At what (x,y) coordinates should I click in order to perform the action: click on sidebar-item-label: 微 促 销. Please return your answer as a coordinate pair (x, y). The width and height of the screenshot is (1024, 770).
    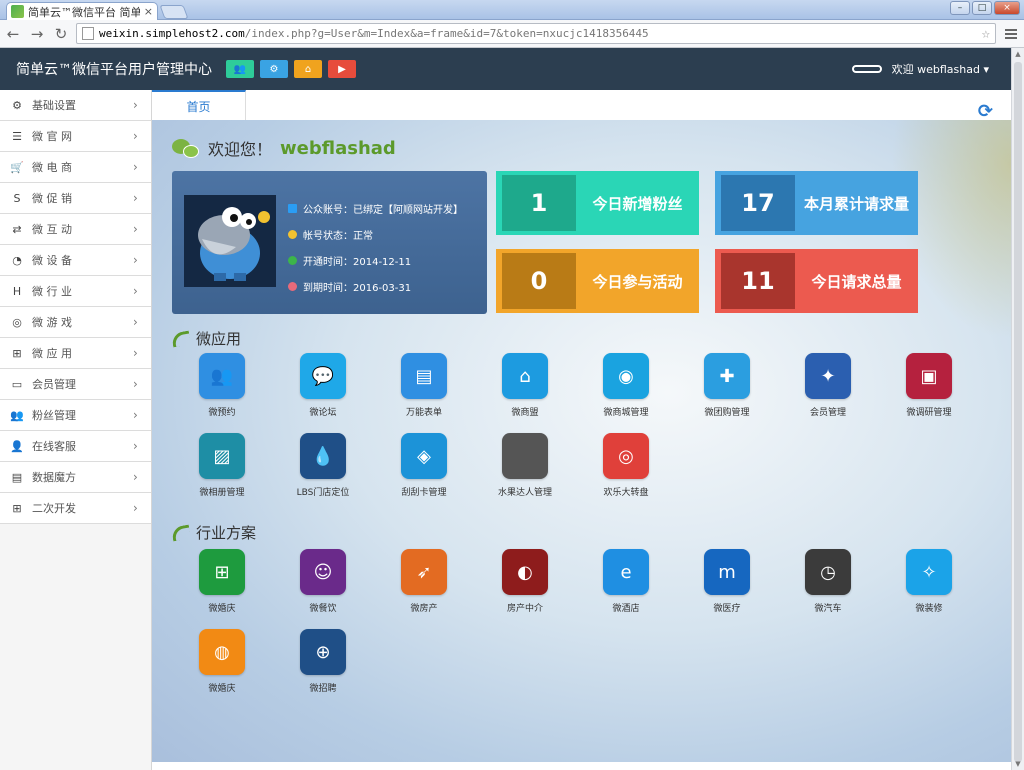
    Looking at the image, I should click on (52, 198).